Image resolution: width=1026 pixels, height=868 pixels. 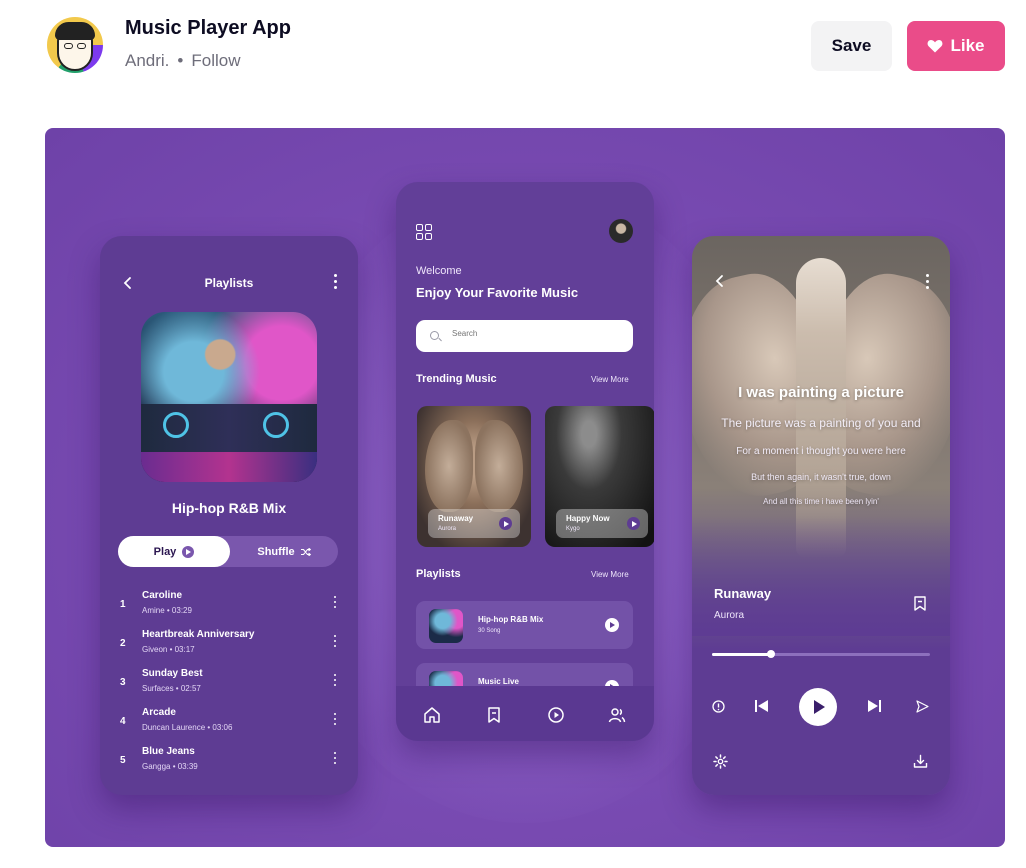 What do you see at coordinates (438, 574) in the screenshot?
I see `playlists-title: Playlists` at bounding box center [438, 574].